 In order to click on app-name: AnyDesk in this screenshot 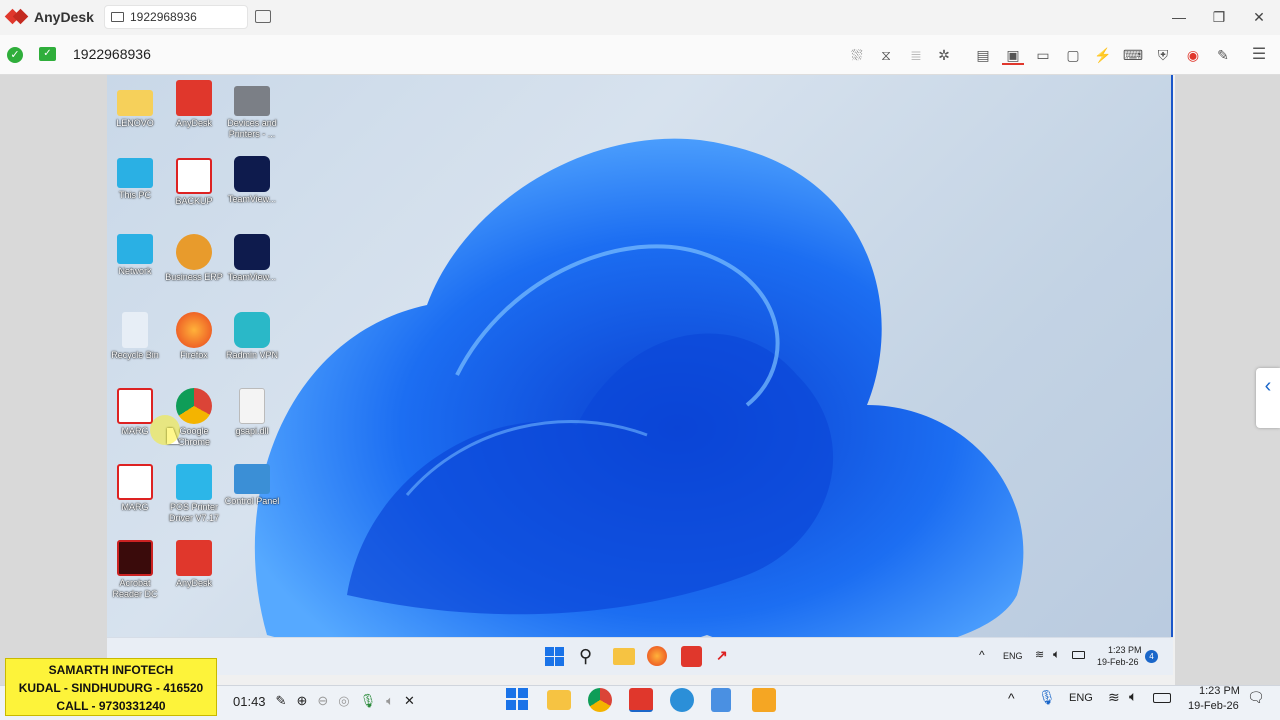, I will do `click(64, 17)`.